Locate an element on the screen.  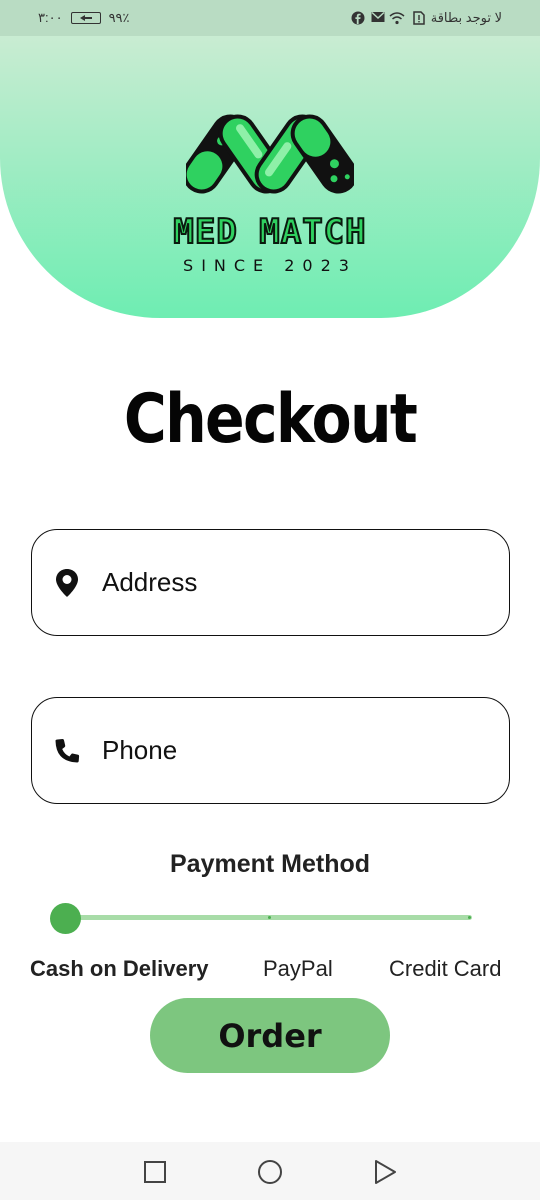
battery-icon is located at coordinates (85, 18).